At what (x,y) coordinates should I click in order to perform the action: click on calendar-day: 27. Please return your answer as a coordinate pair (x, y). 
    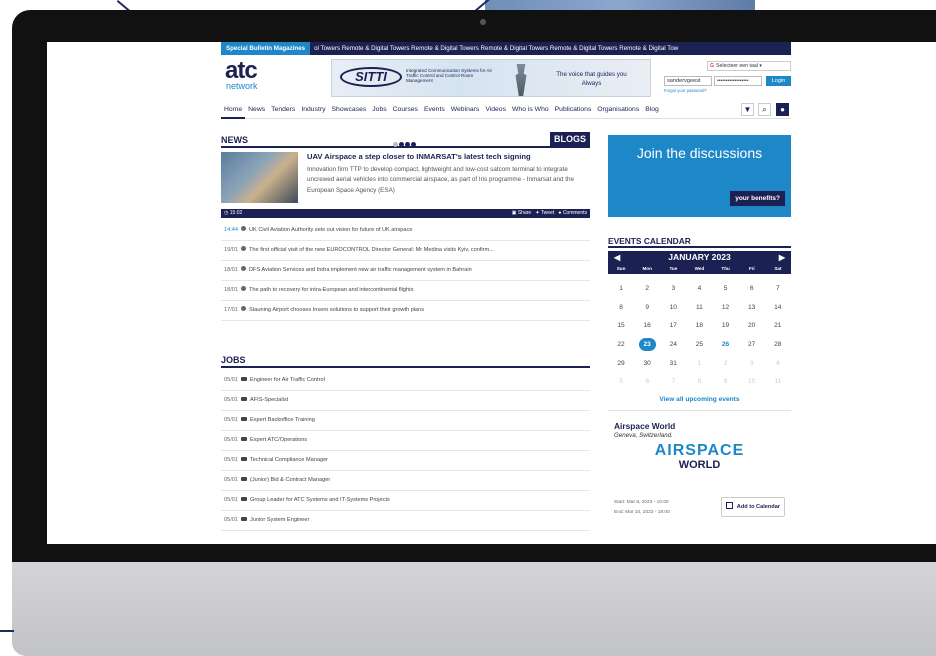
    Looking at the image, I should click on (752, 345).